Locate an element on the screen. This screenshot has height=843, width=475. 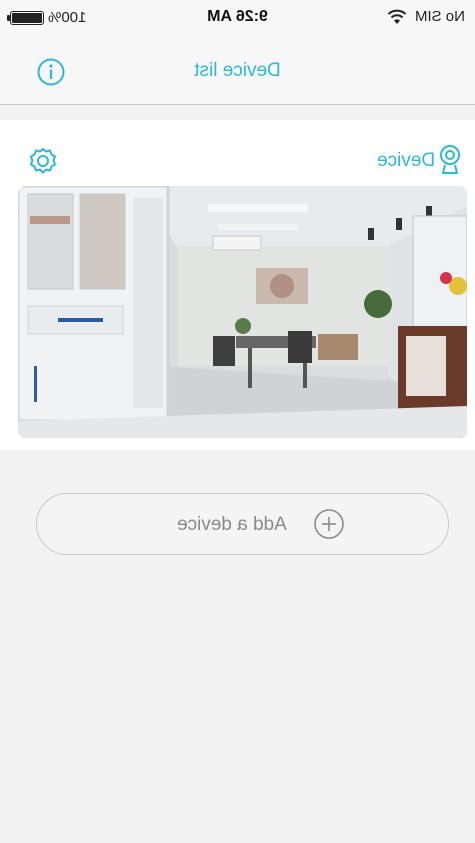
status-bar: 100% 9:26 AM No SIM is located at coordinates (237, 17).